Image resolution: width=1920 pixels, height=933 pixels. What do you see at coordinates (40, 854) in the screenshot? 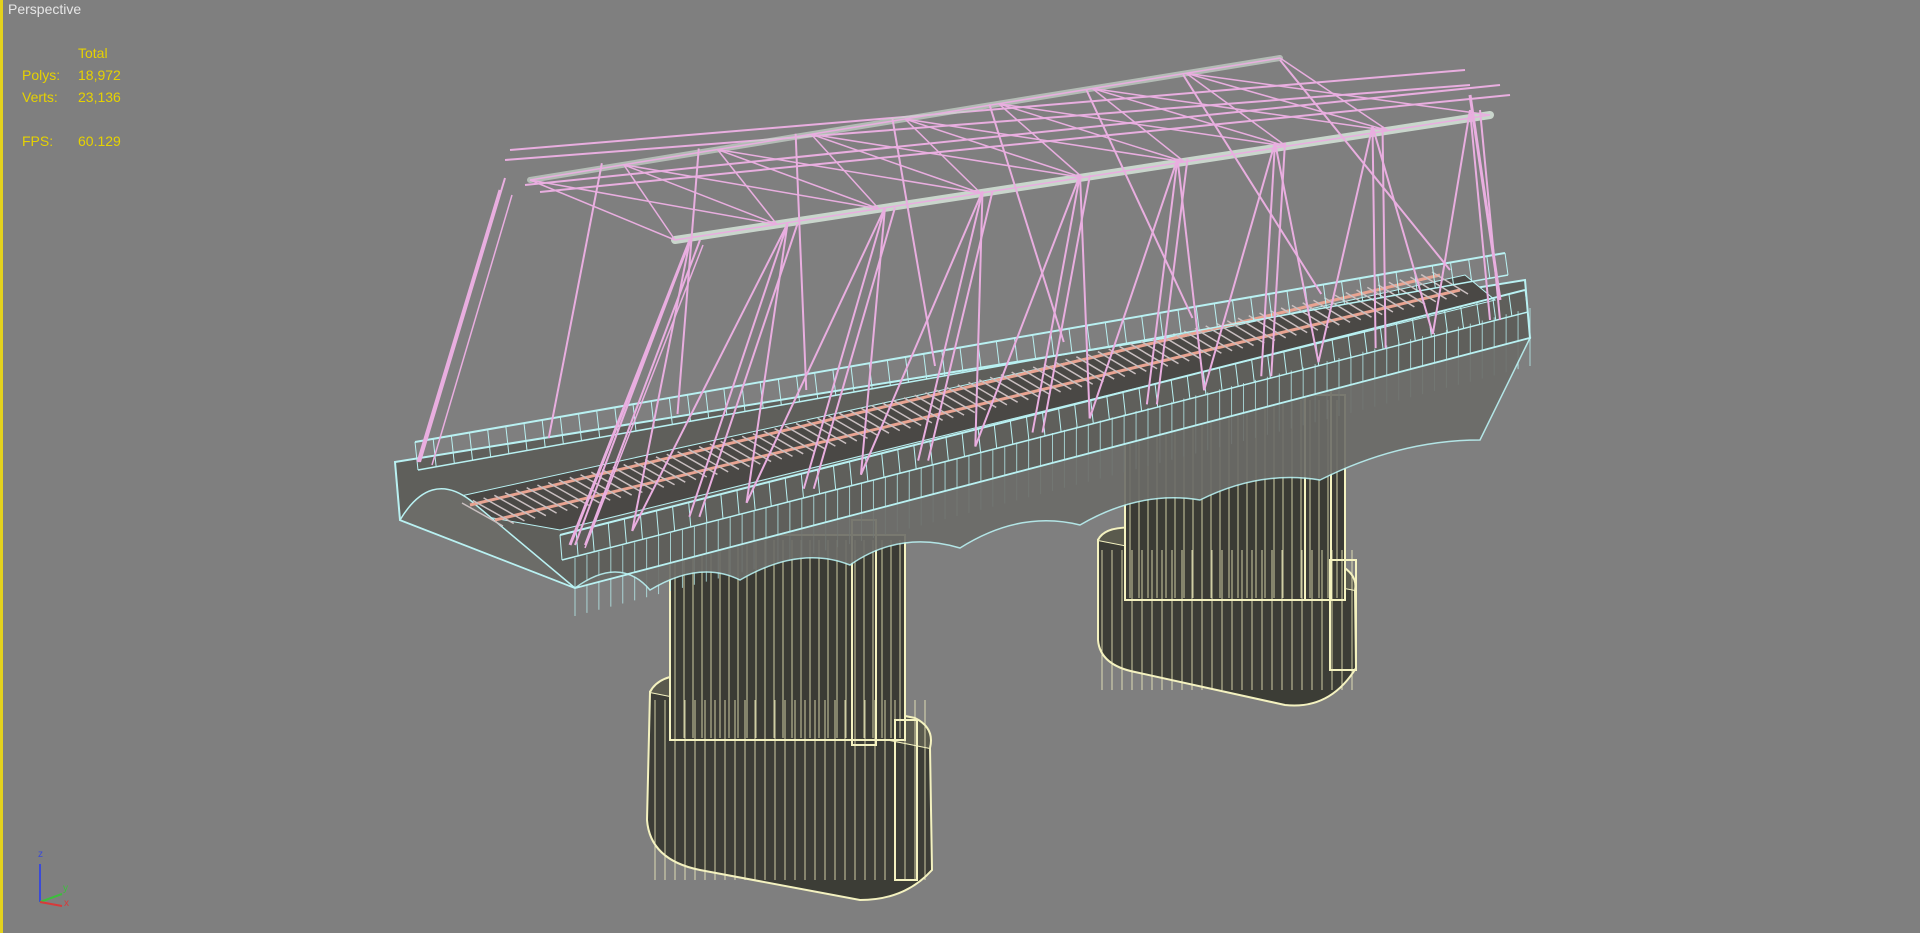
I see `axis-z-label: z` at bounding box center [40, 854].